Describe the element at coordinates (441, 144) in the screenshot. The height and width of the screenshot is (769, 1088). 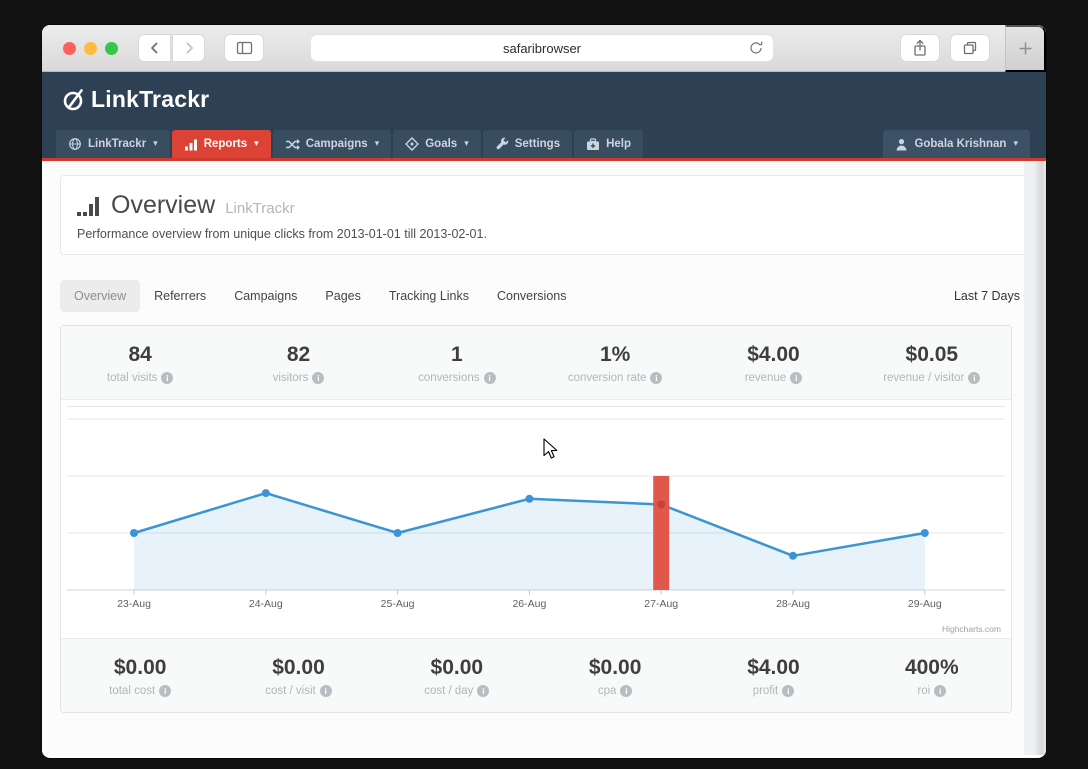
I see `nav-label: Goals` at that location.